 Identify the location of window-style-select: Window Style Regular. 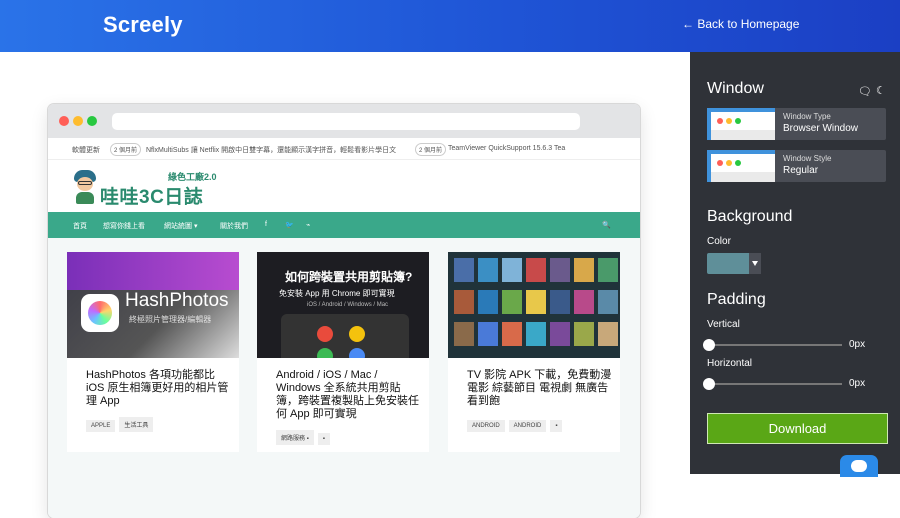
(796, 166).